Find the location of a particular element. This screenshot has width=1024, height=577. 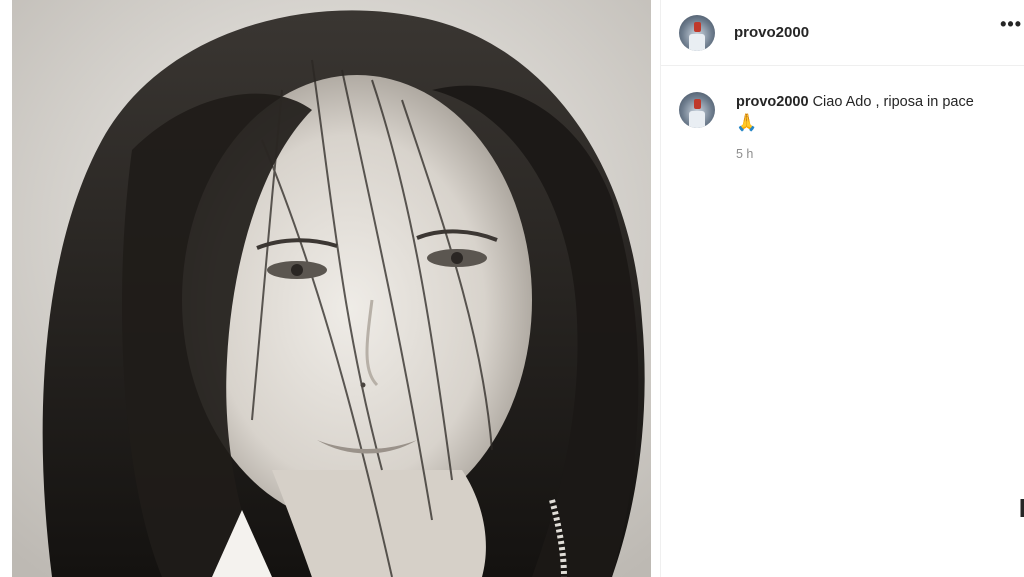

comment-message: Ciao Ado , riposa in pace is located at coordinates (893, 102).